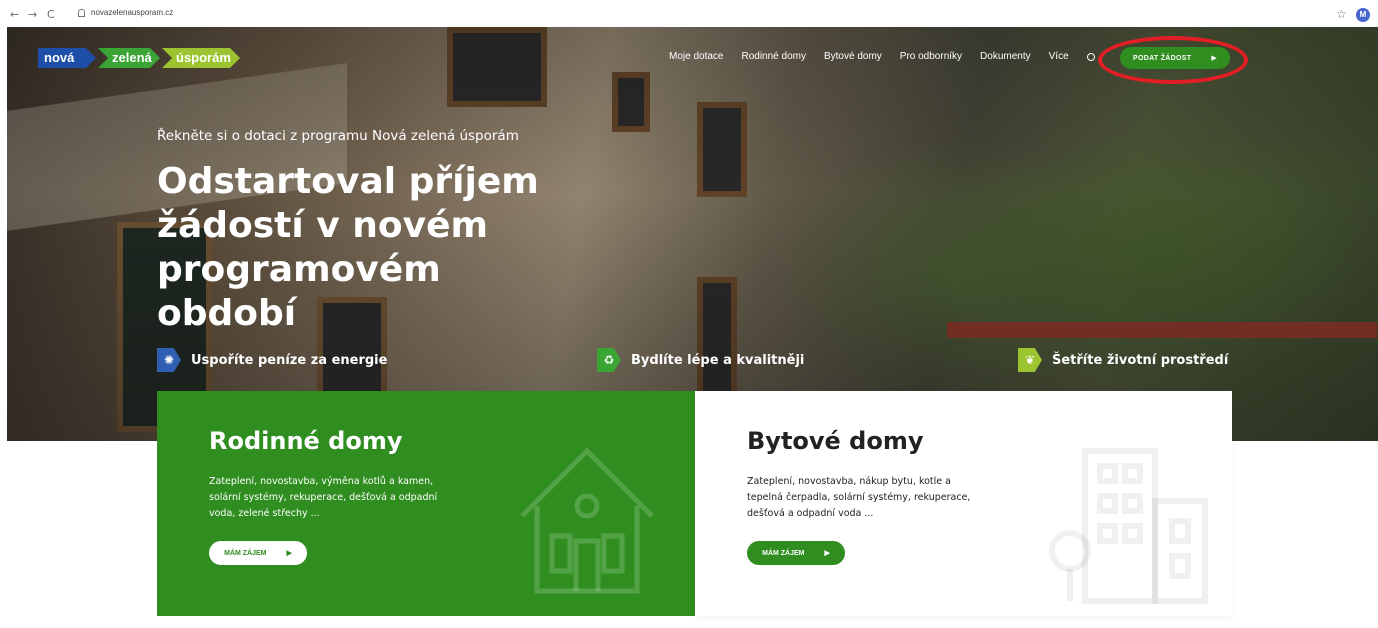 This screenshot has height=628, width=1378. I want to click on lightbulb-icon: ✺, so click(169, 360).